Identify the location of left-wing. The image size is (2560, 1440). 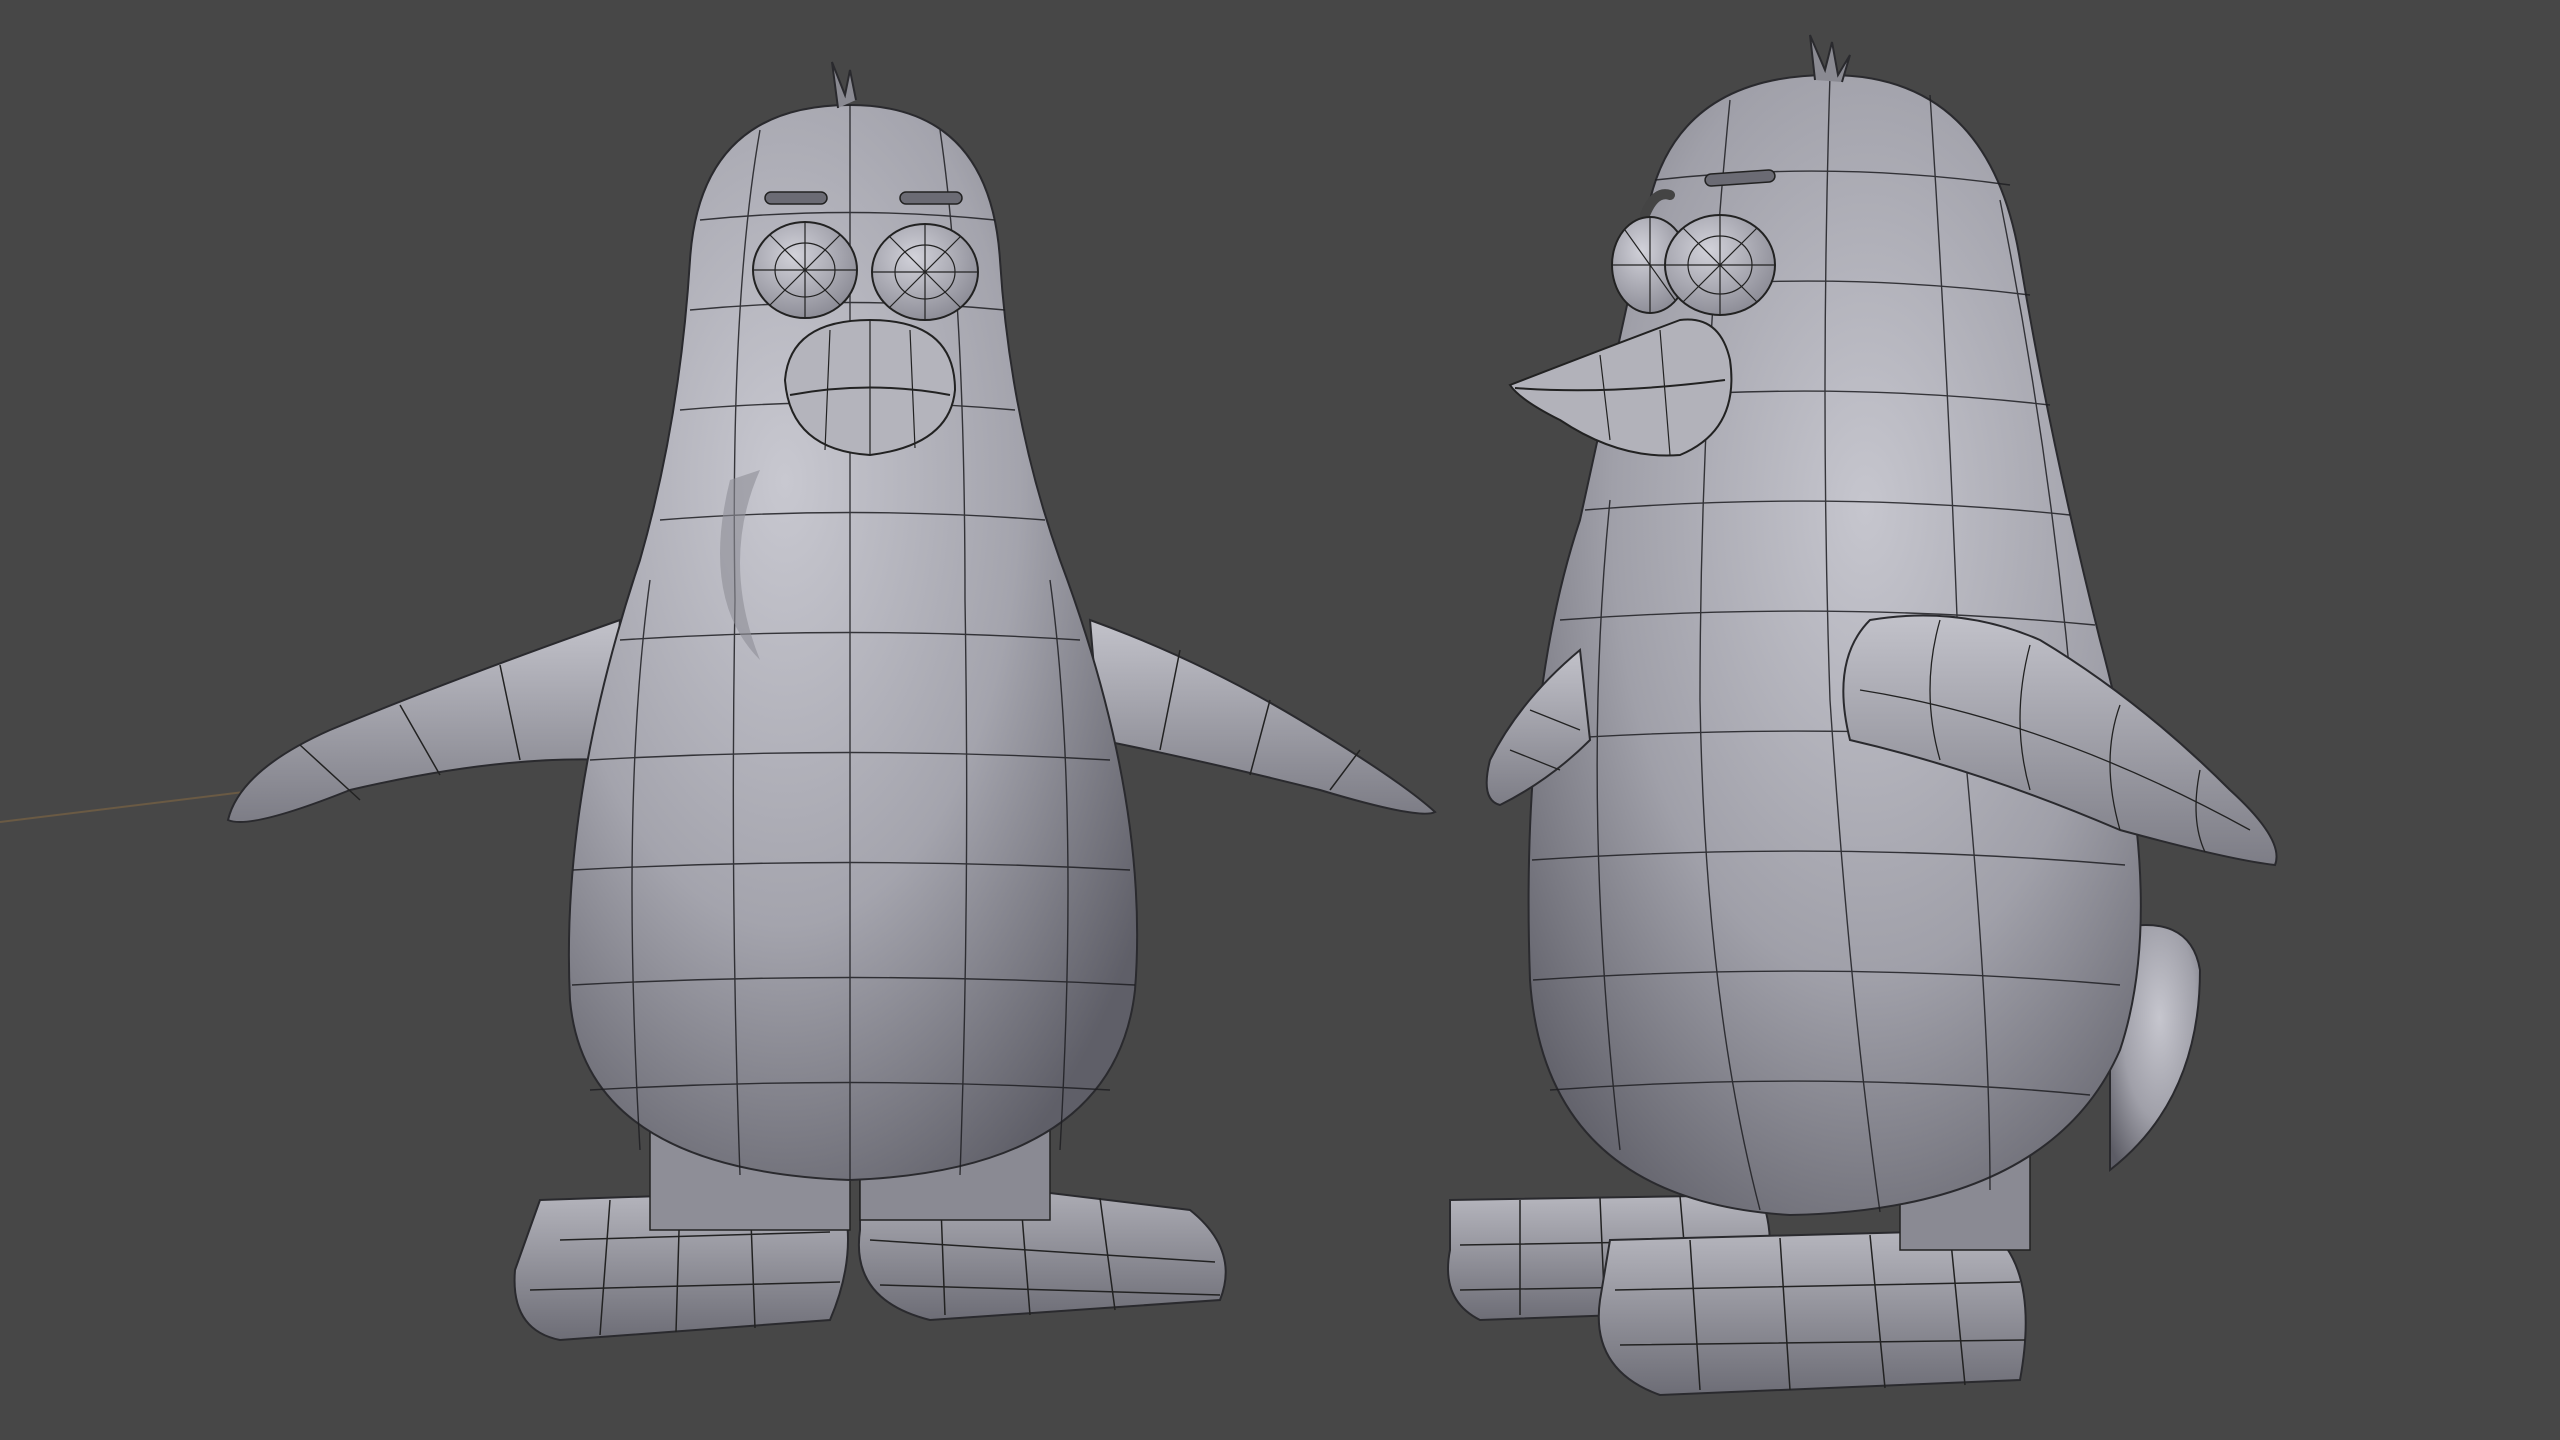
(424, 720).